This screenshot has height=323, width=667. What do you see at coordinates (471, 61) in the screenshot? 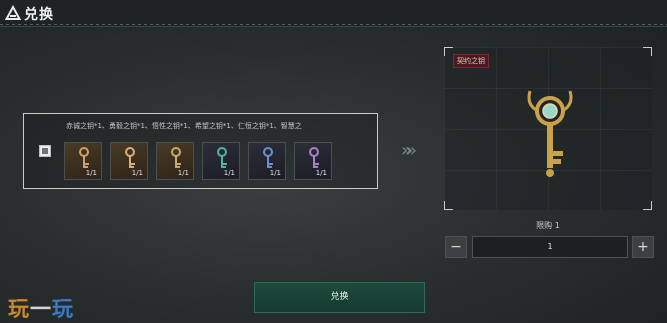
I see `reward-name-badge: 契约之钥` at bounding box center [471, 61].